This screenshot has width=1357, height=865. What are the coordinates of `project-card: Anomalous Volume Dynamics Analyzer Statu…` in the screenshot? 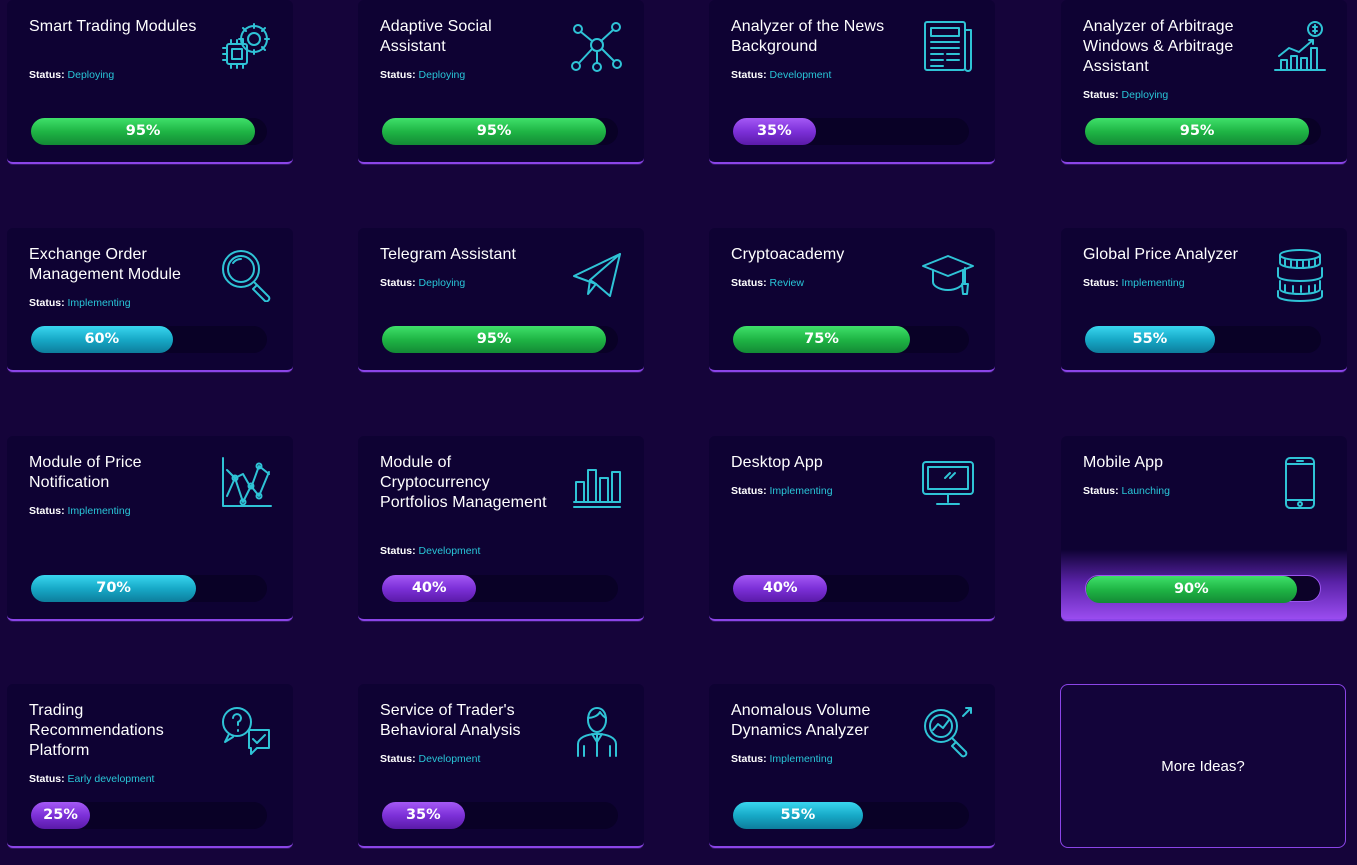 It's located at (852, 766).